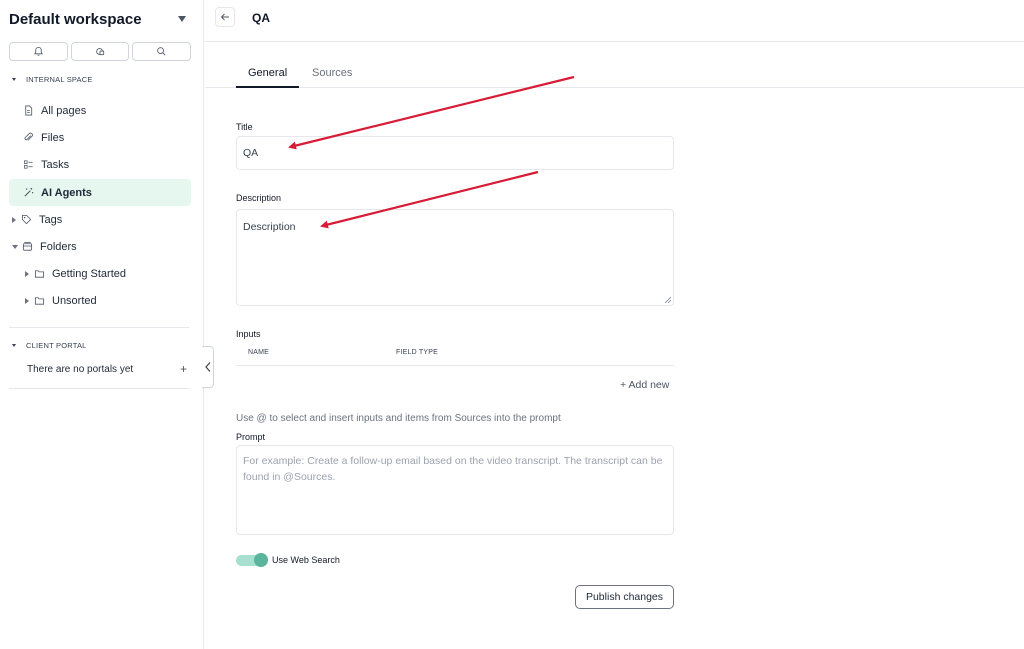 The height and width of the screenshot is (649, 1024). I want to click on top-bar: QA, so click(614, 21).